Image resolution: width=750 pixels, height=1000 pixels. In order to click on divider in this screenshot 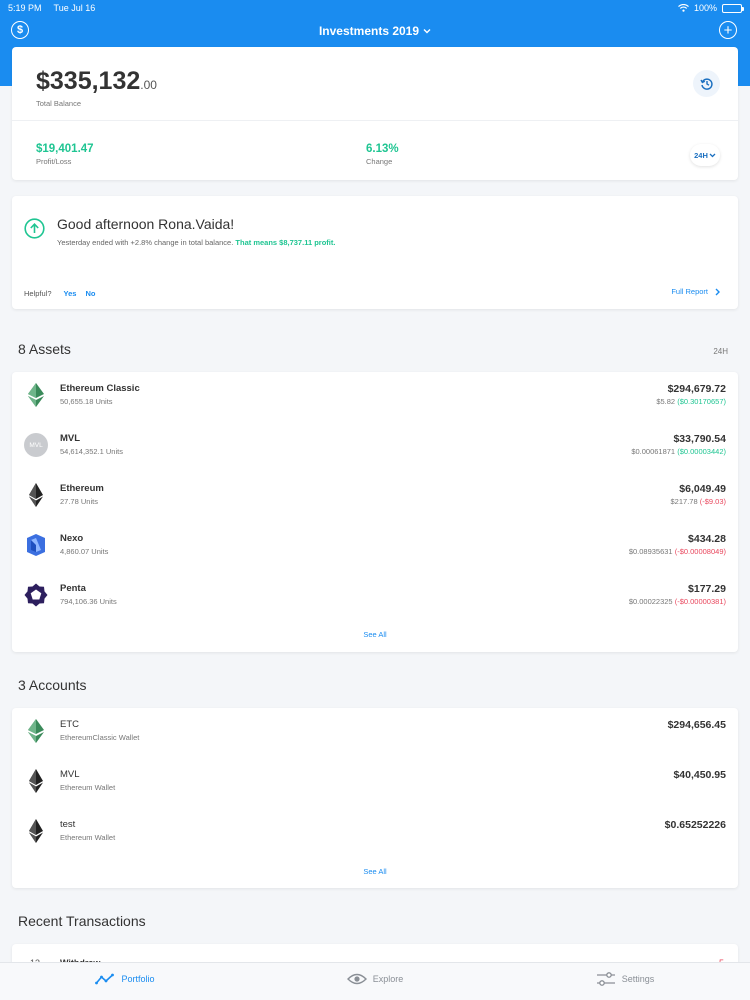, I will do `click(375, 120)`.